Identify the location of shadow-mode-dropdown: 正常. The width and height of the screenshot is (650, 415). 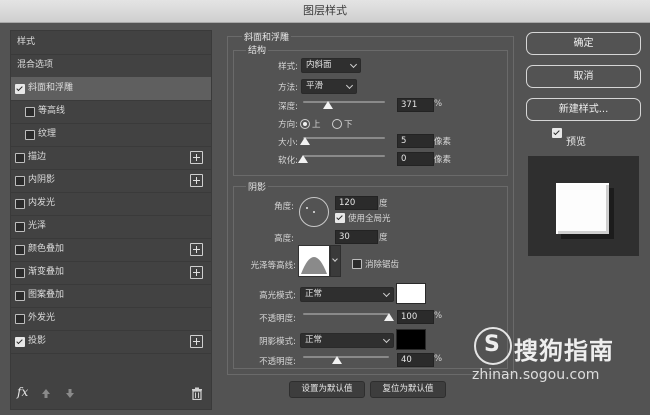
(347, 340).